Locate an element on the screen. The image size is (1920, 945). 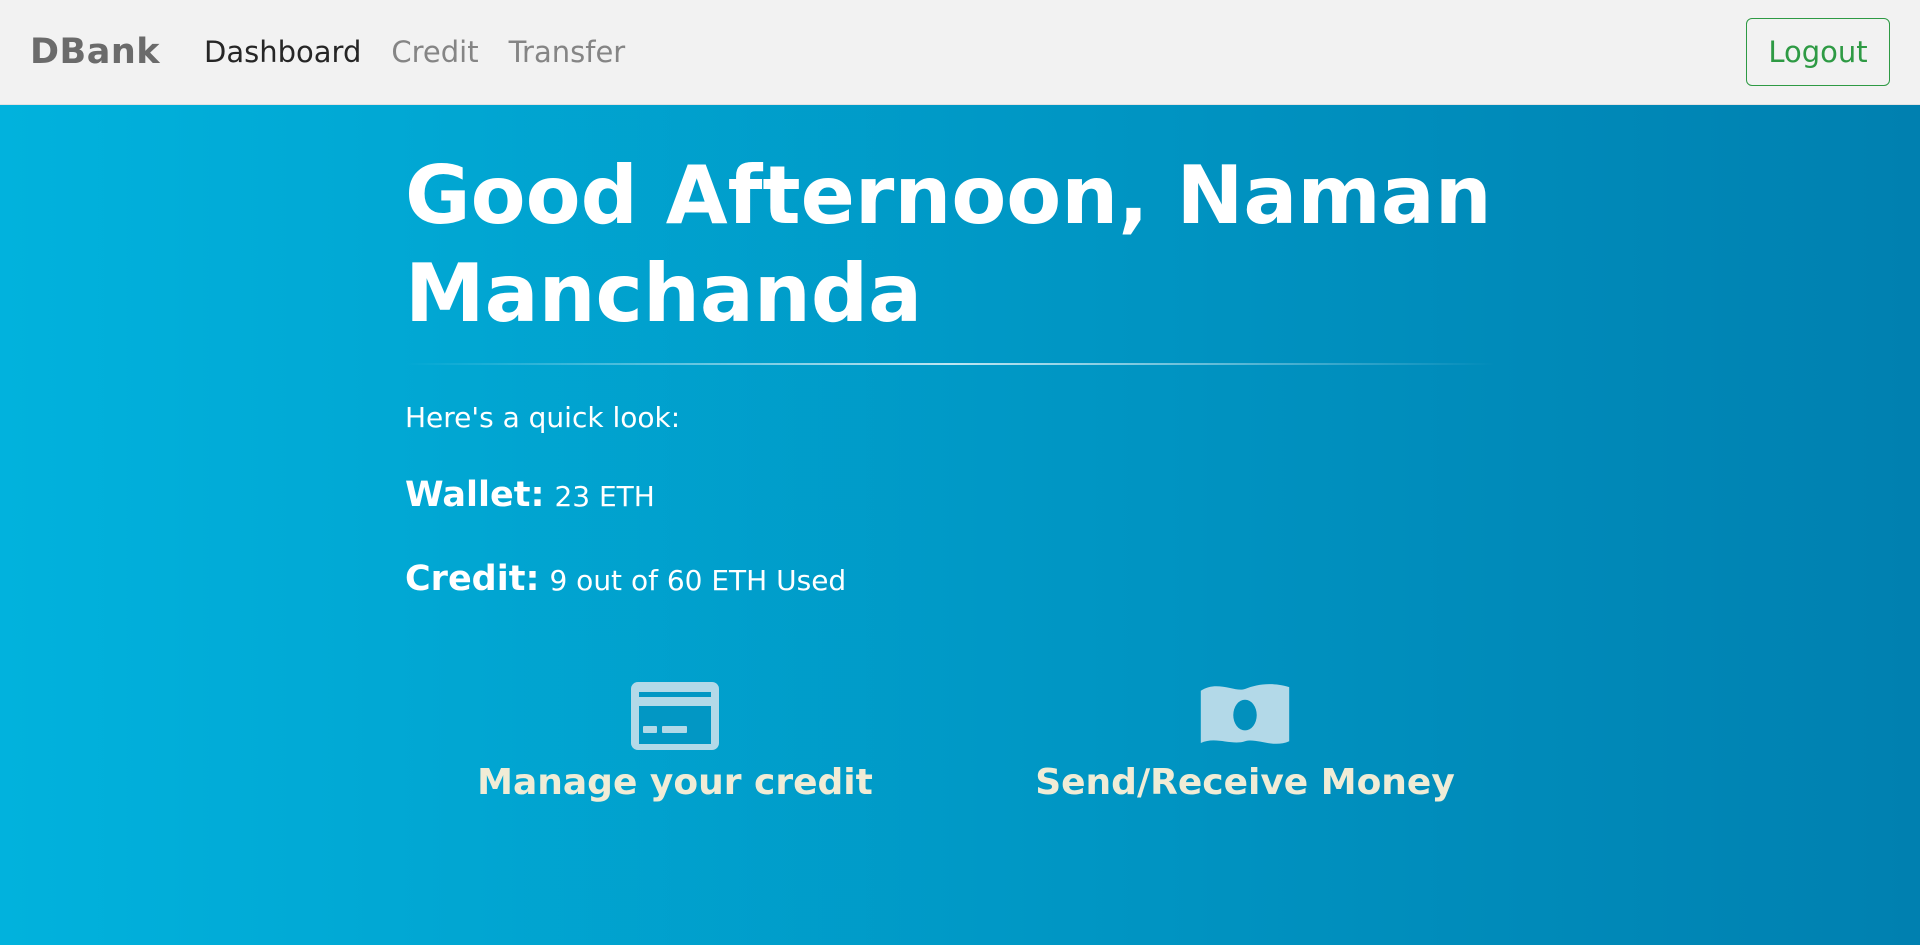
brand-logo: DBank is located at coordinates (95, 52).